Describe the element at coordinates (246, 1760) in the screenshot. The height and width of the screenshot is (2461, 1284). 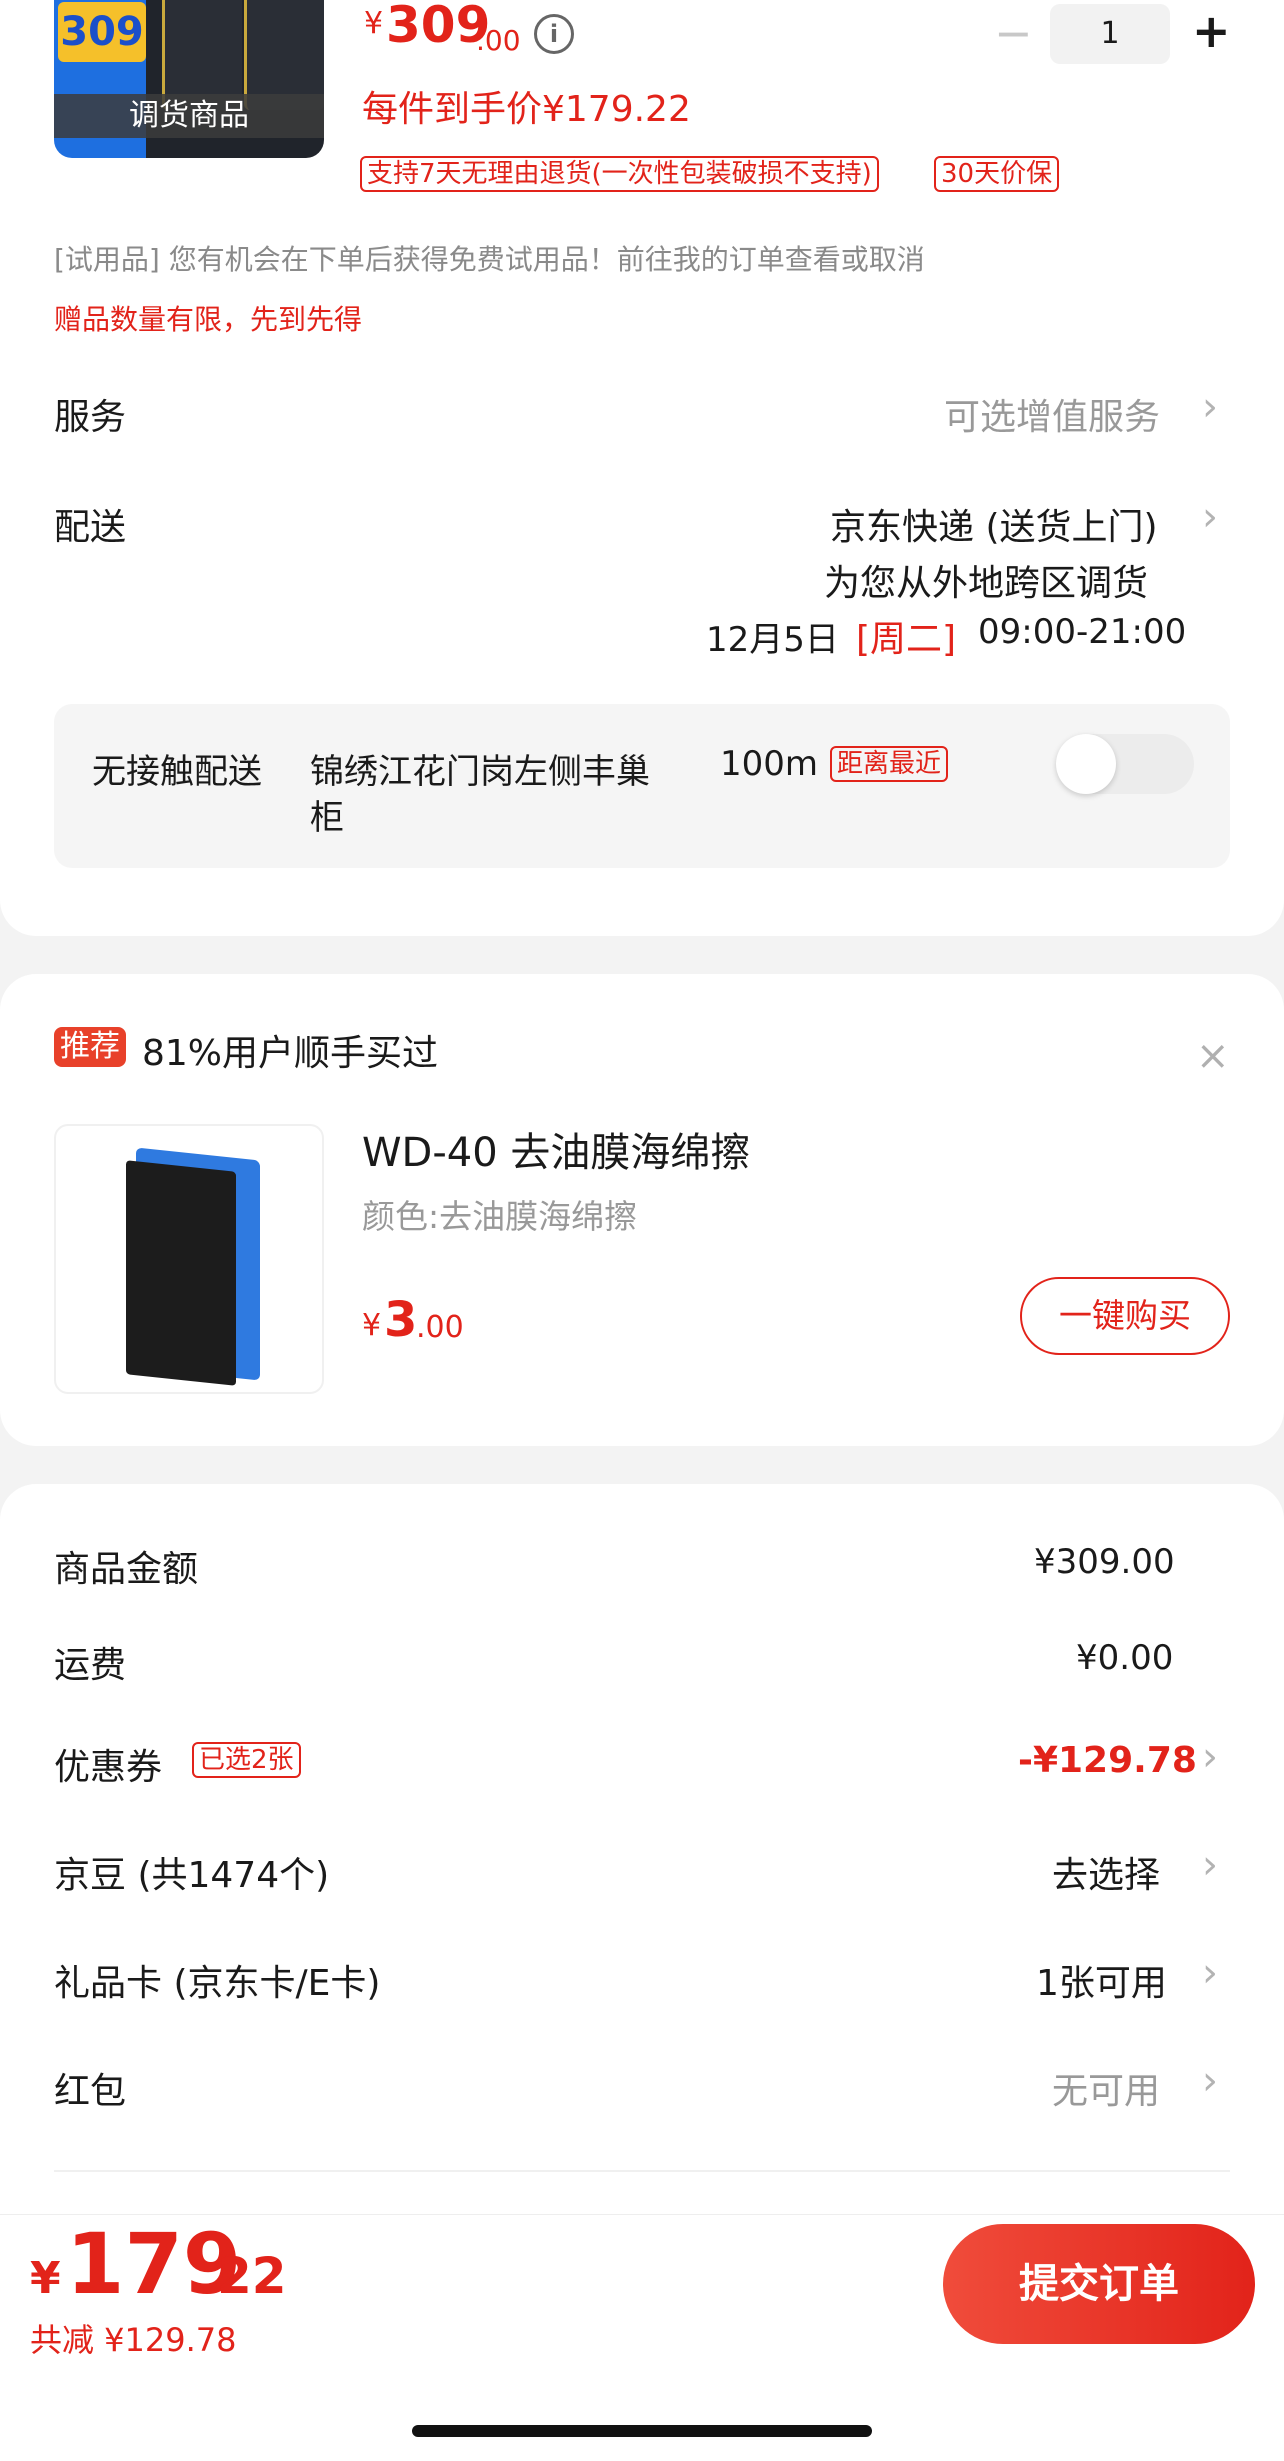
I see `coupon-selected-tag: 已选2张` at that location.